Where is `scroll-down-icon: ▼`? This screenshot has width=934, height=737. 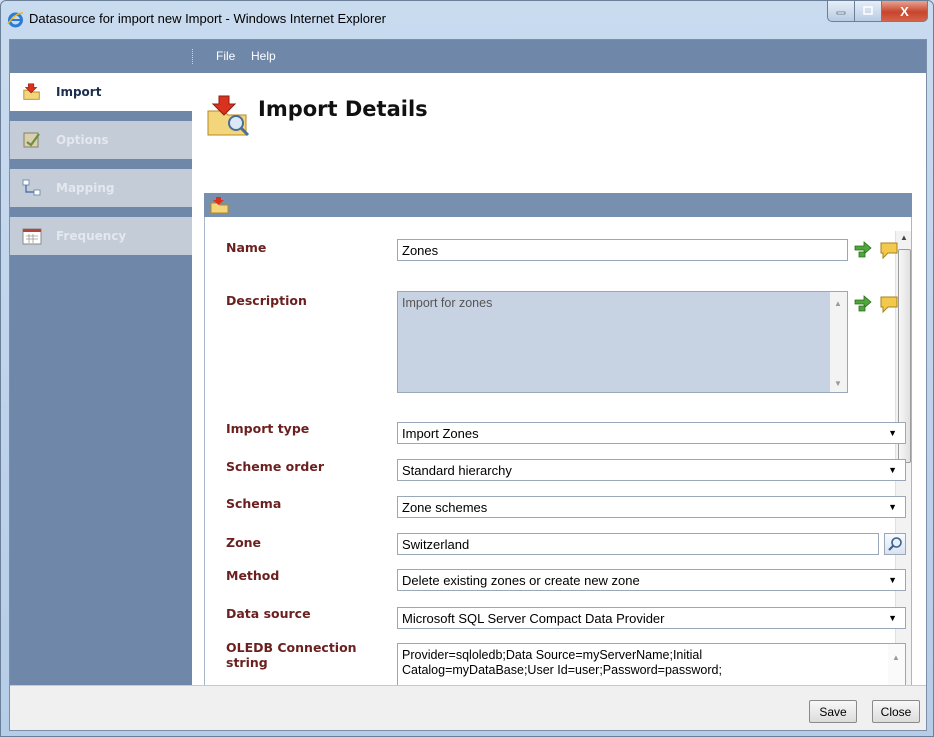 scroll-down-icon: ▼ is located at coordinates (838, 383).